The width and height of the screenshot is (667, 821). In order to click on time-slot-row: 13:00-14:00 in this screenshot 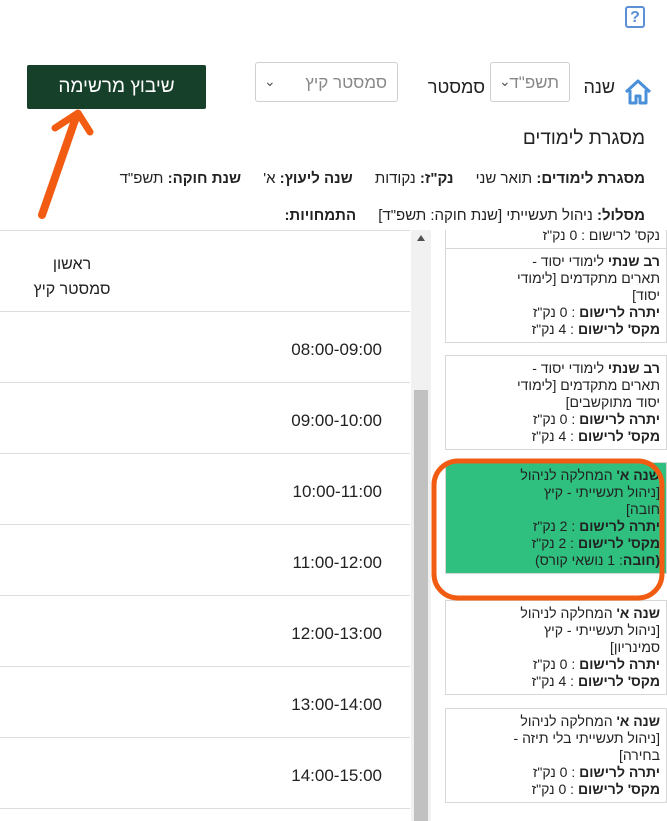, I will do `click(205, 702)`.